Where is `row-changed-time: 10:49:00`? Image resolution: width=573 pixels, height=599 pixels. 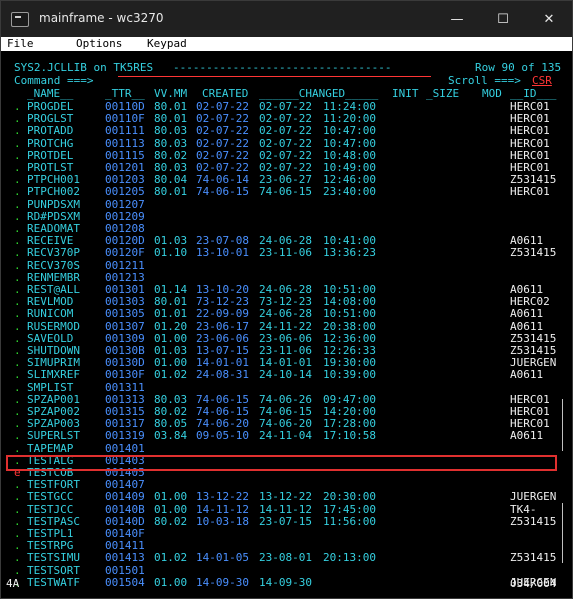
row-changed-time: 10:49:00 is located at coordinates (349, 167).